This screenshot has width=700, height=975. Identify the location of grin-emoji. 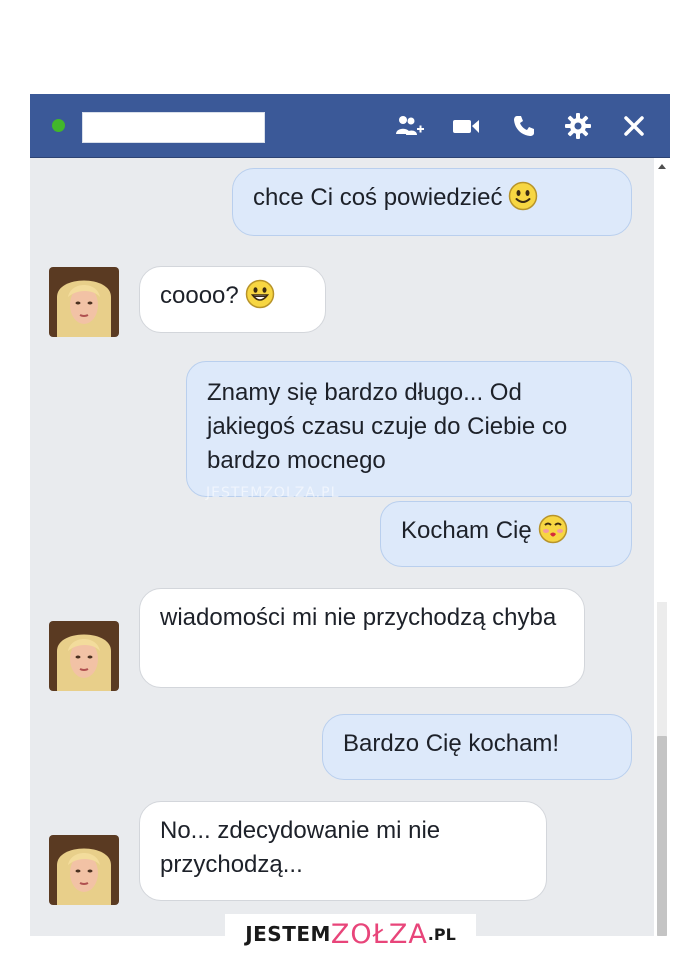
(260, 294).